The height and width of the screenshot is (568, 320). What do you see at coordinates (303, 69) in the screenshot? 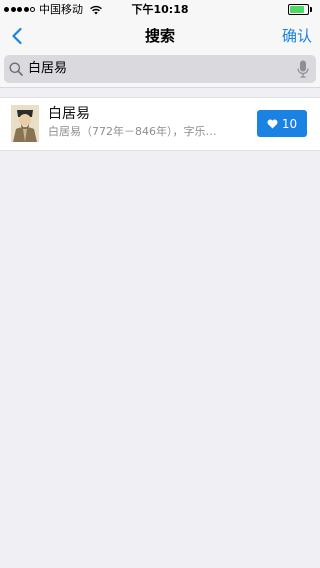
I see `microphone-icon` at bounding box center [303, 69].